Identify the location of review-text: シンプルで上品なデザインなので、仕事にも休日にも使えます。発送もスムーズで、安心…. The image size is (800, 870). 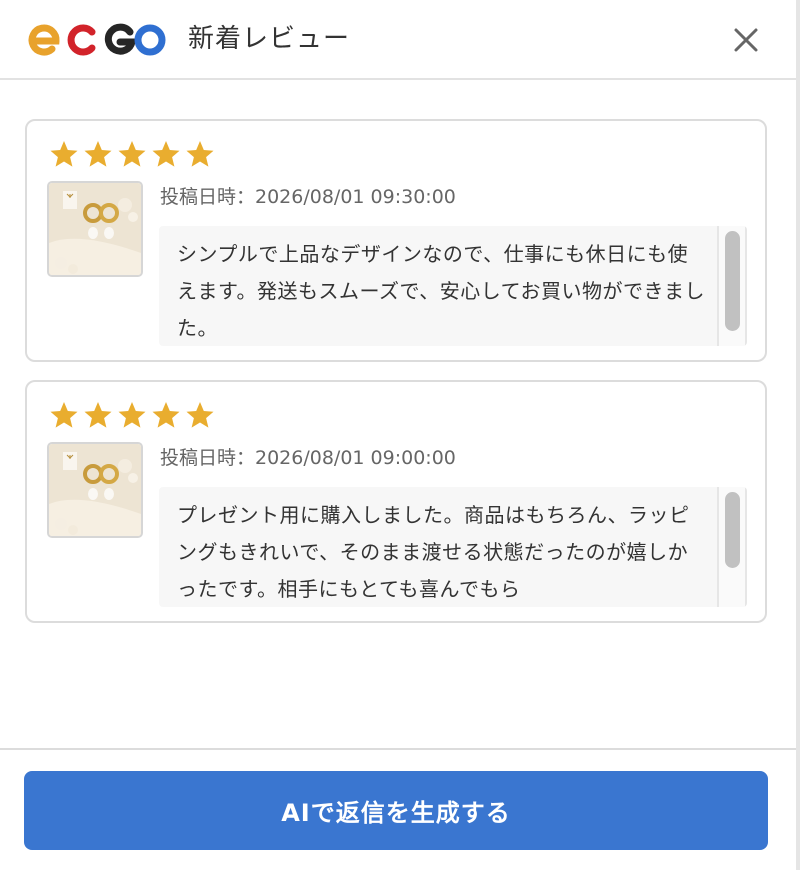
(441, 291).